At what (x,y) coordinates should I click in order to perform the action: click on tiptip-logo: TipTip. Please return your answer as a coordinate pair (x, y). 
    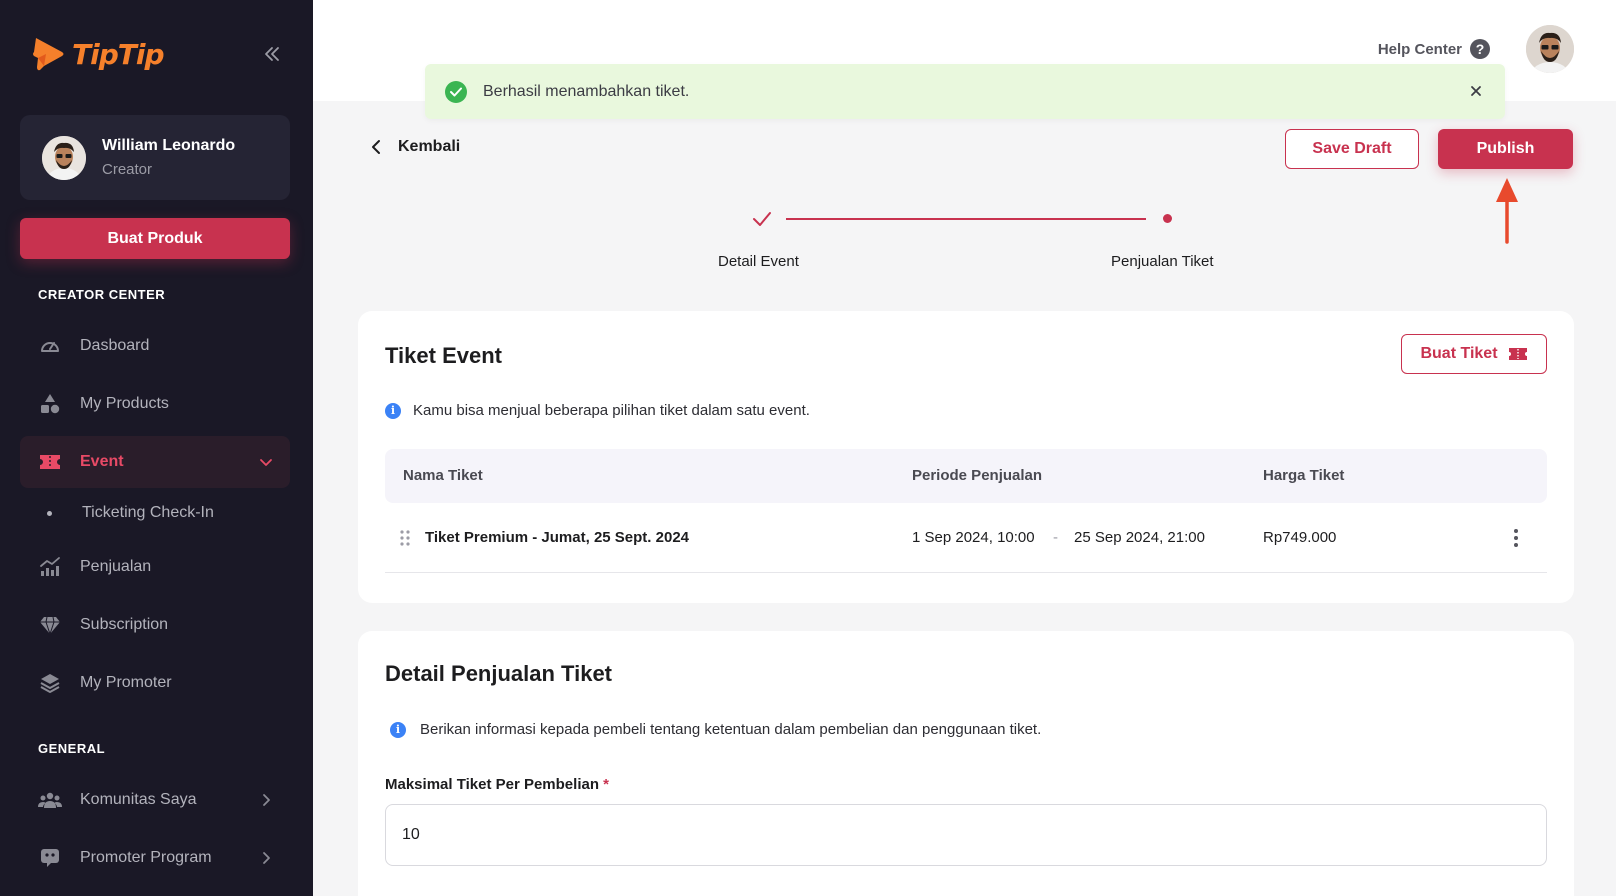
    Looking at the image, I should click on (98, 54).